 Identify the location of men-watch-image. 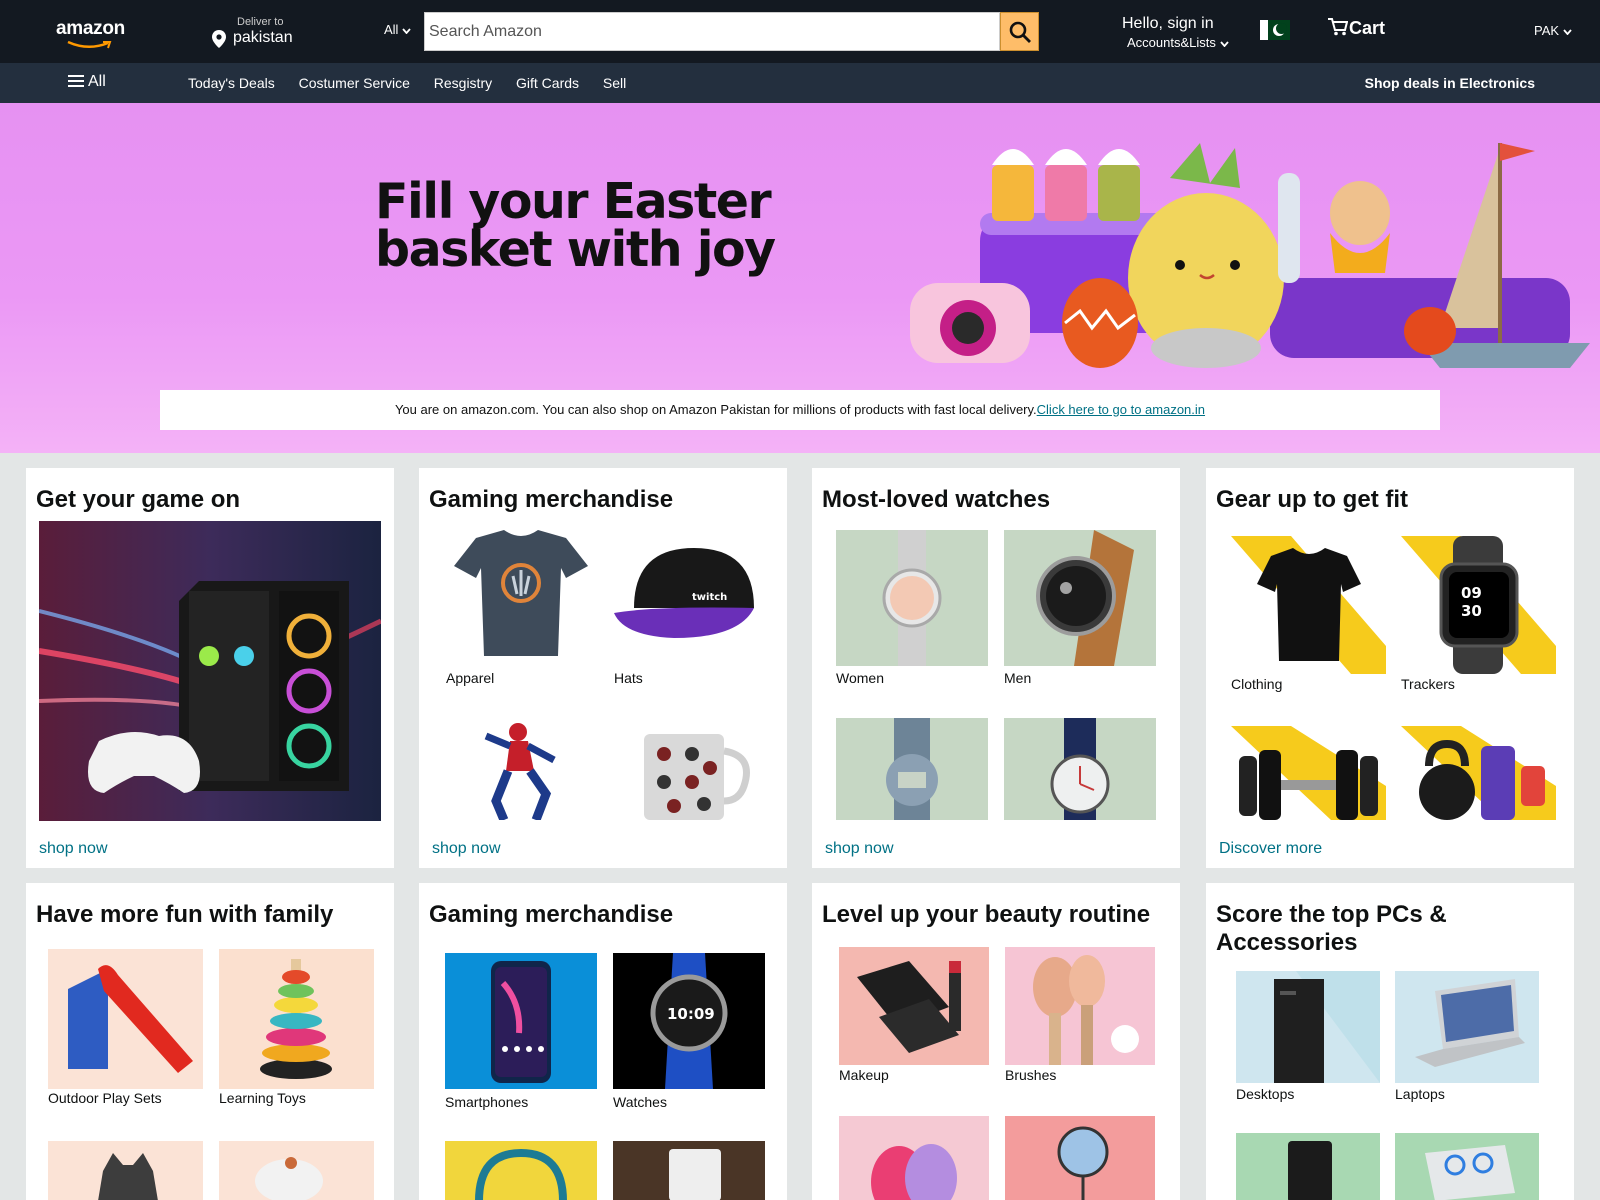
(1080, 598).